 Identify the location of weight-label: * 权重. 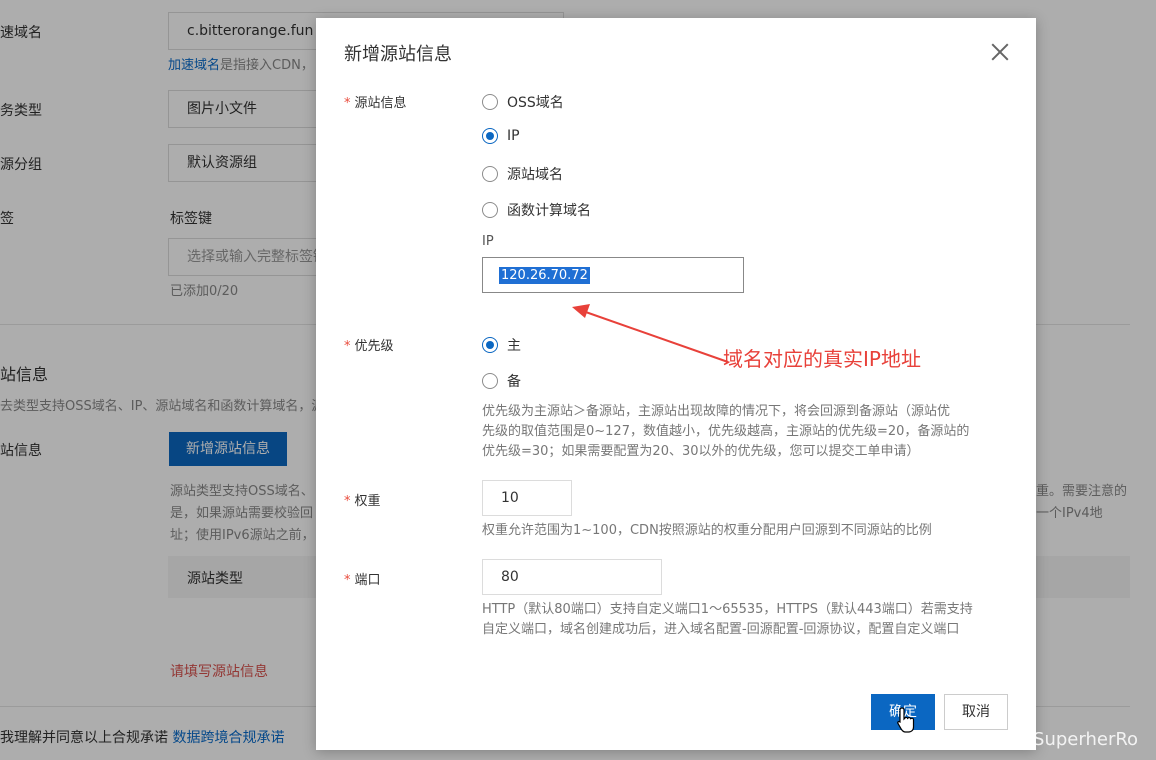
(362, 499).